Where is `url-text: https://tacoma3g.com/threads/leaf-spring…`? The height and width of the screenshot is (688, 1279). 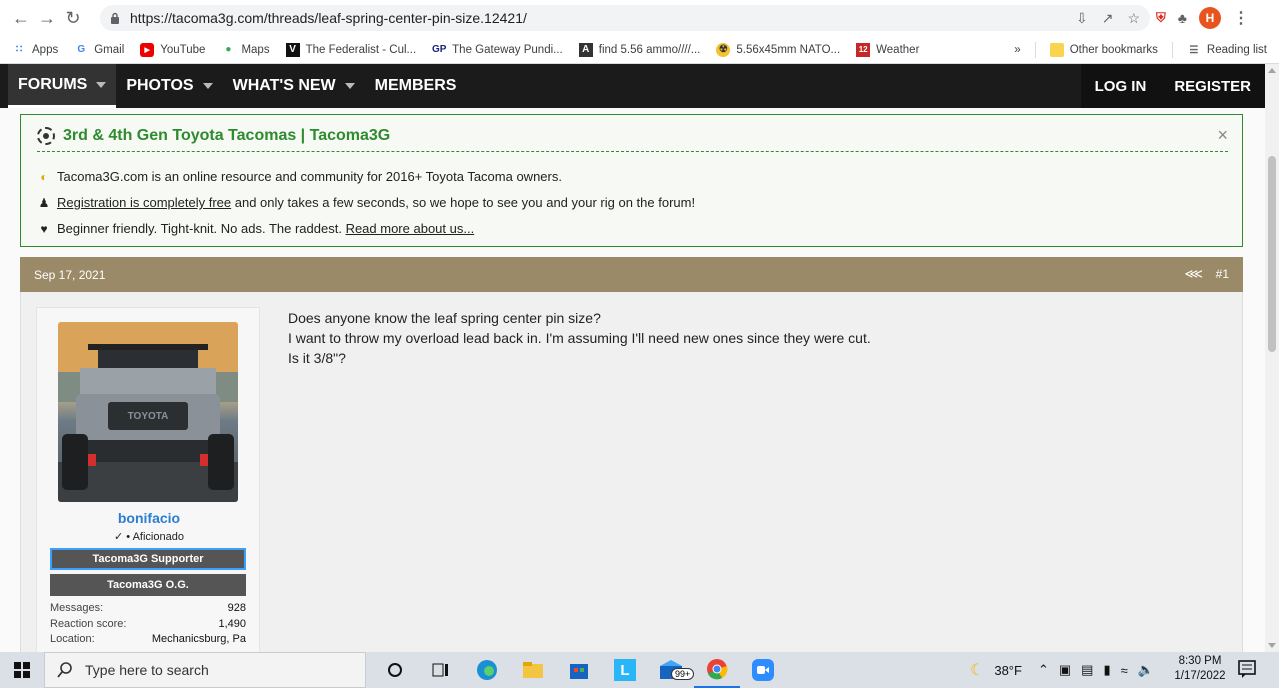
url-text: https://tacoma3g.com/threads/leaf-spring… is located at coordinates (328, 18).